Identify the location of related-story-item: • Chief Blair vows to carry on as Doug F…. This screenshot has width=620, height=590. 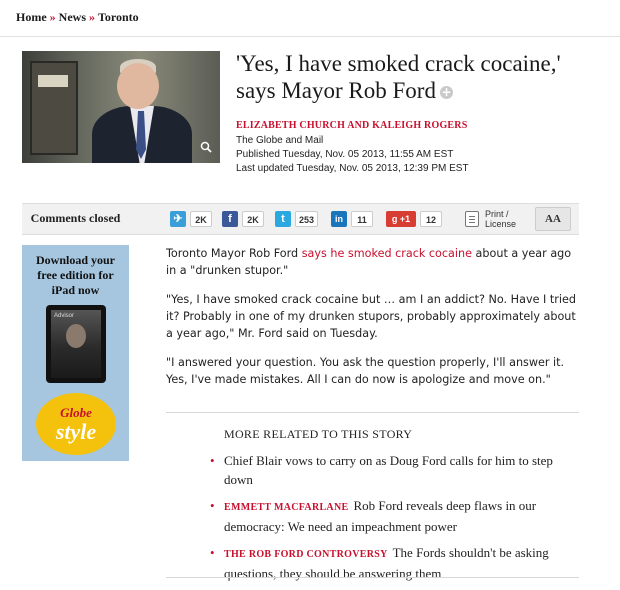
(395, 470).